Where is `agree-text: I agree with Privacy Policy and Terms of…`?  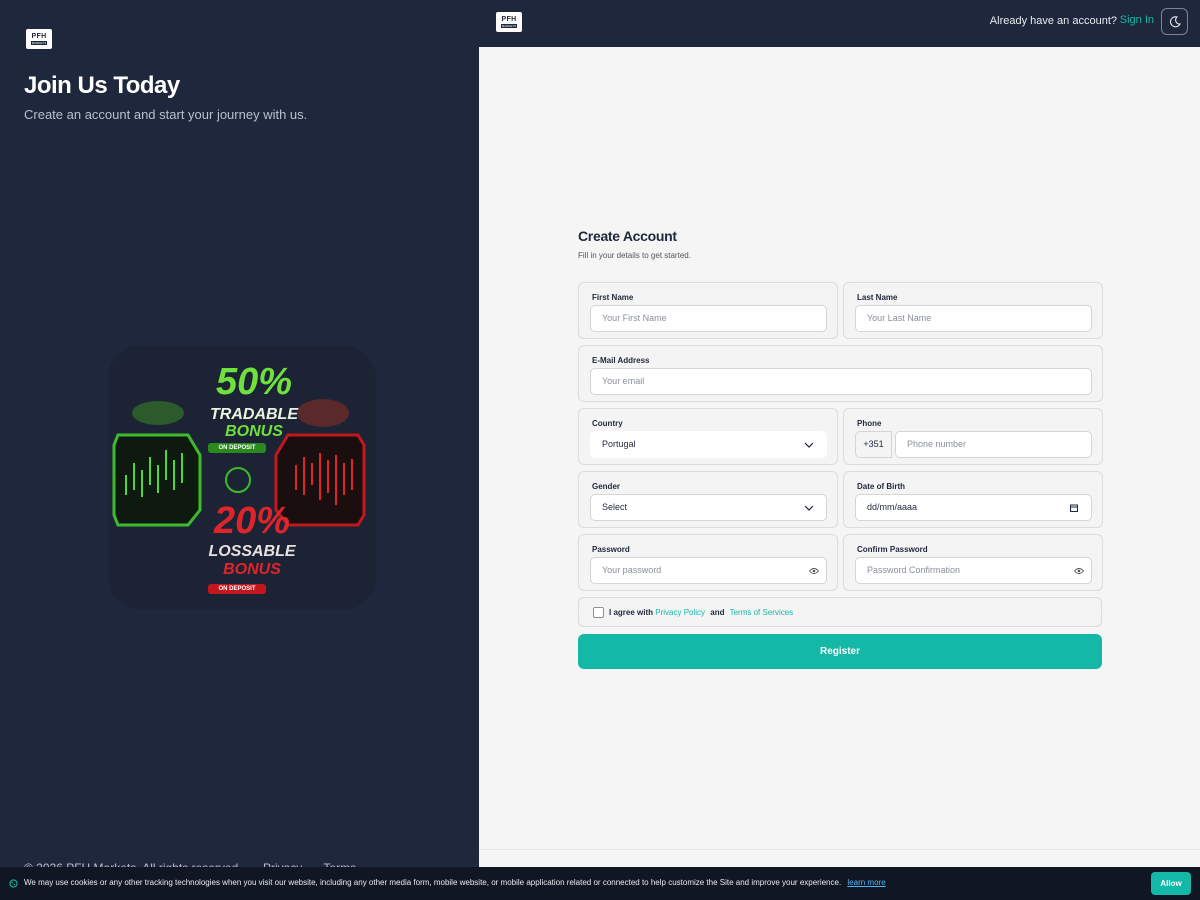
agree-text: I agree with Privacy Policy and Terms of… is located at coordinates (701, 612).